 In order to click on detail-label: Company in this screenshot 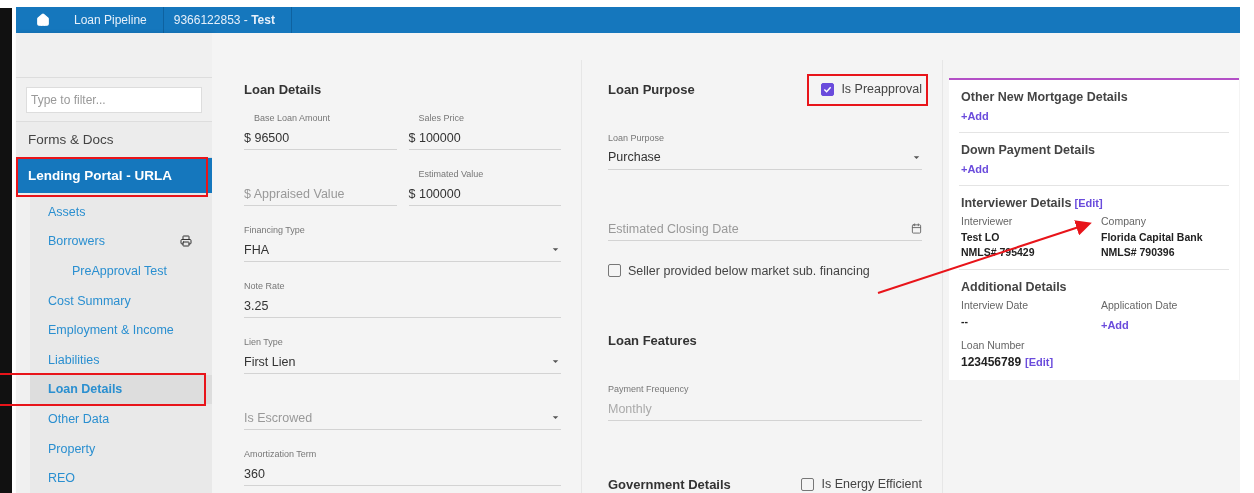, I will do `click(1124, 221)`.